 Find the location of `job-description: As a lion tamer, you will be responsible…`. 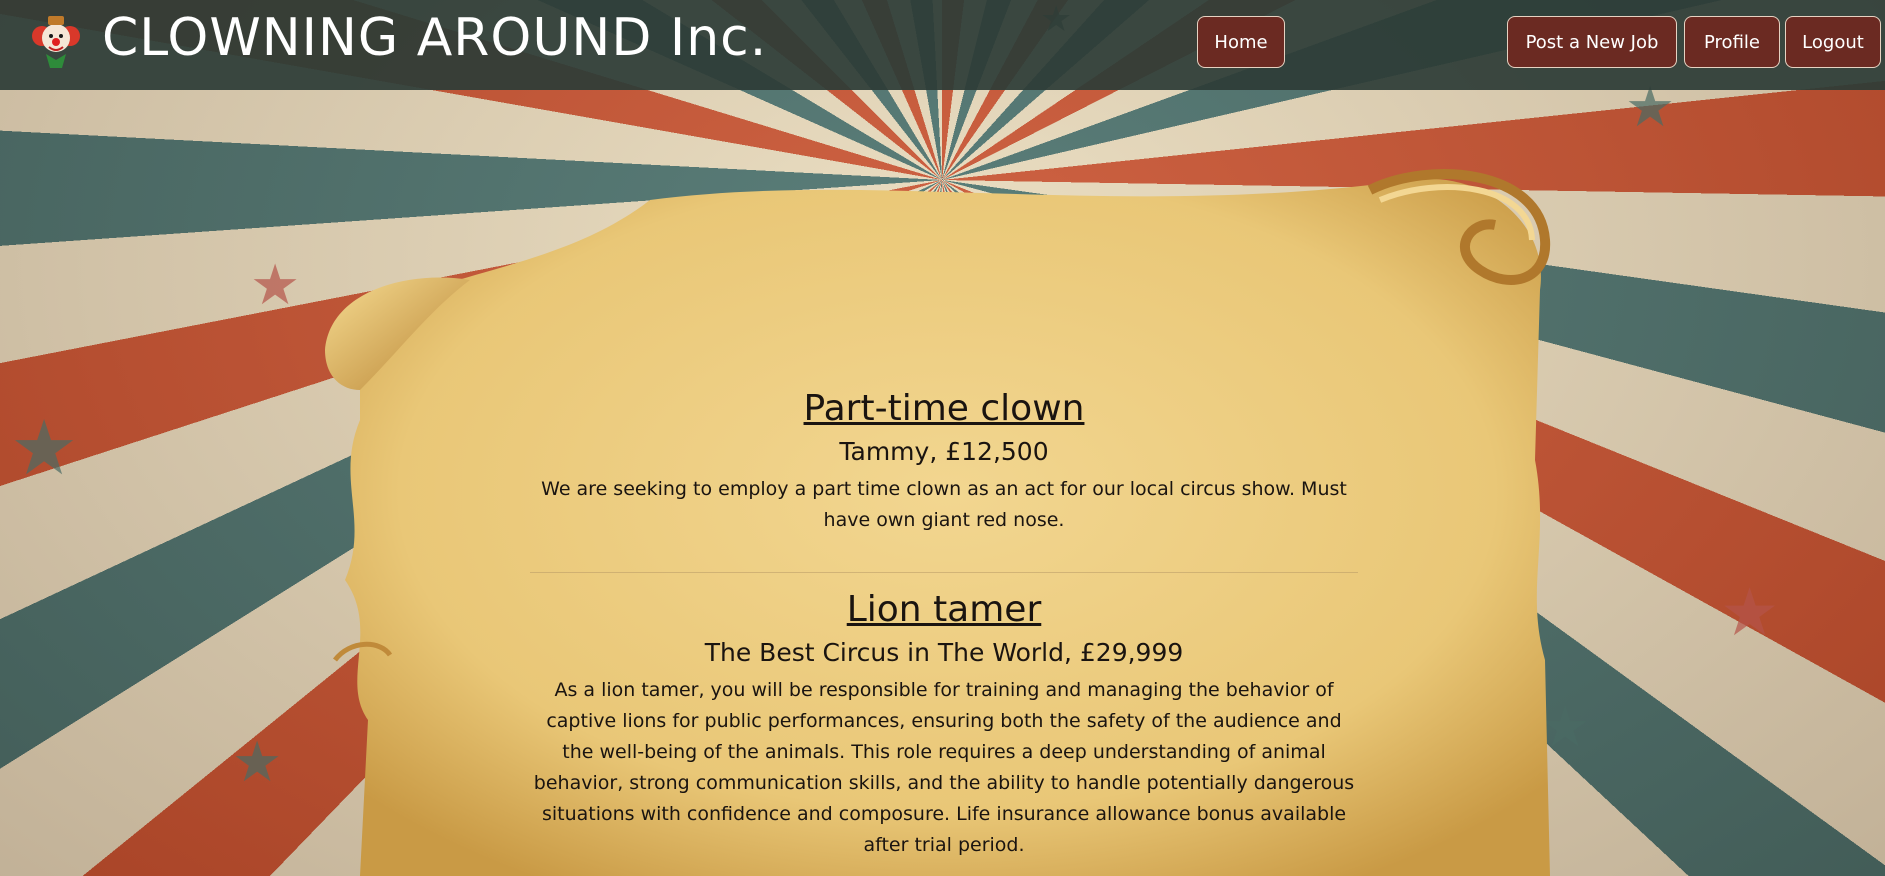

job-description: As a lion tamer, you will be responsible… is located at coordinates (944, 767).